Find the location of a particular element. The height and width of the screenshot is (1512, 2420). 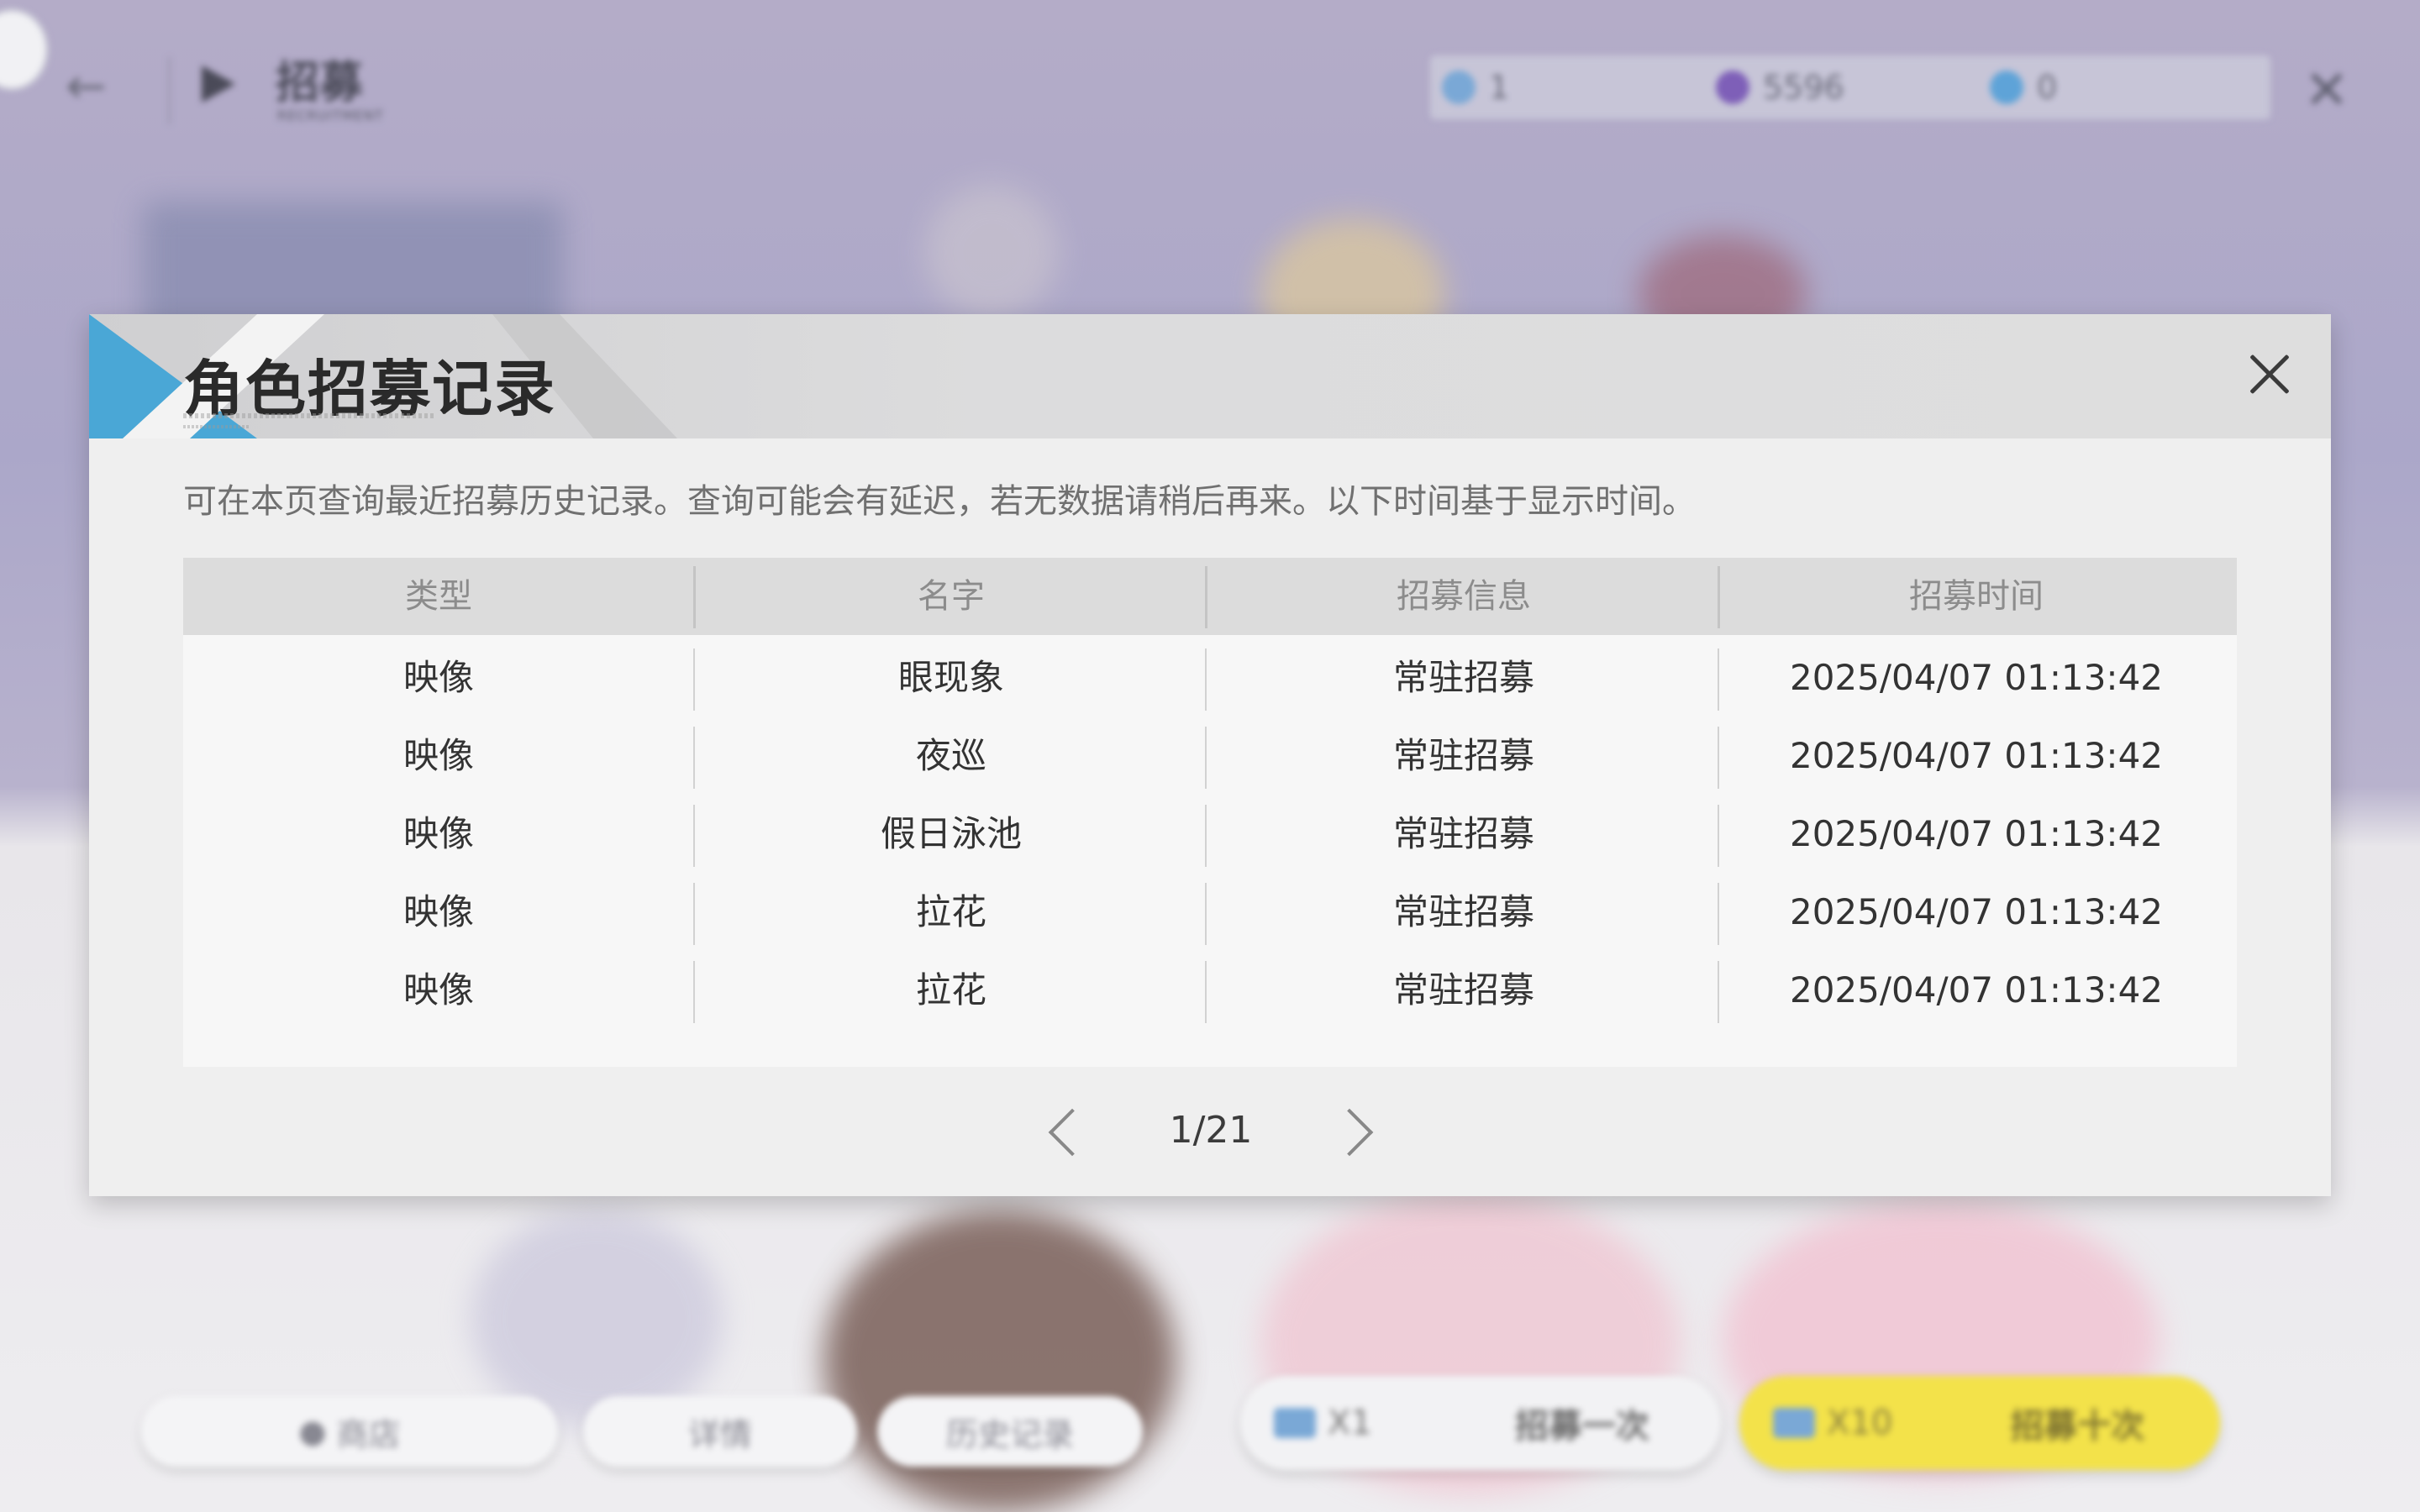

chevron-left-icon is located at coordinates (1073, 1132).